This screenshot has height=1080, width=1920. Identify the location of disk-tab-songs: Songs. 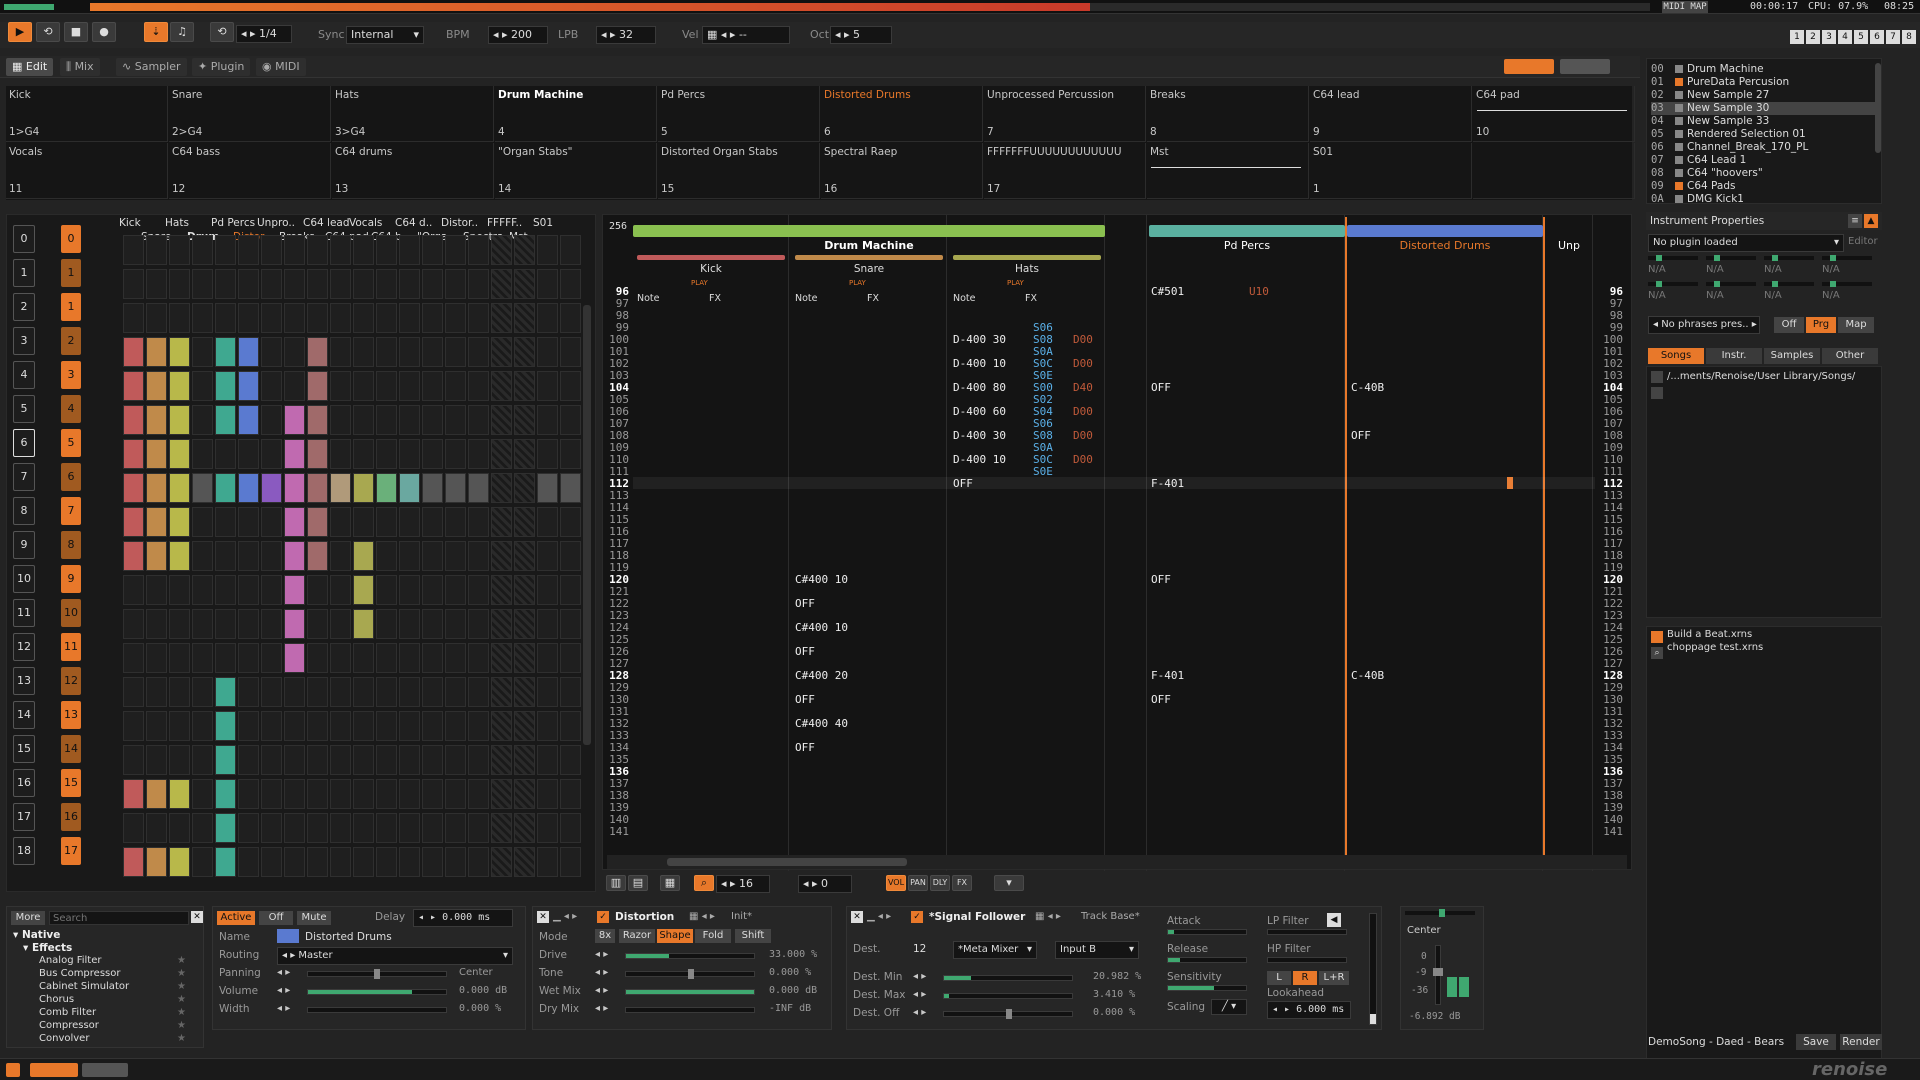
(1676, 356).